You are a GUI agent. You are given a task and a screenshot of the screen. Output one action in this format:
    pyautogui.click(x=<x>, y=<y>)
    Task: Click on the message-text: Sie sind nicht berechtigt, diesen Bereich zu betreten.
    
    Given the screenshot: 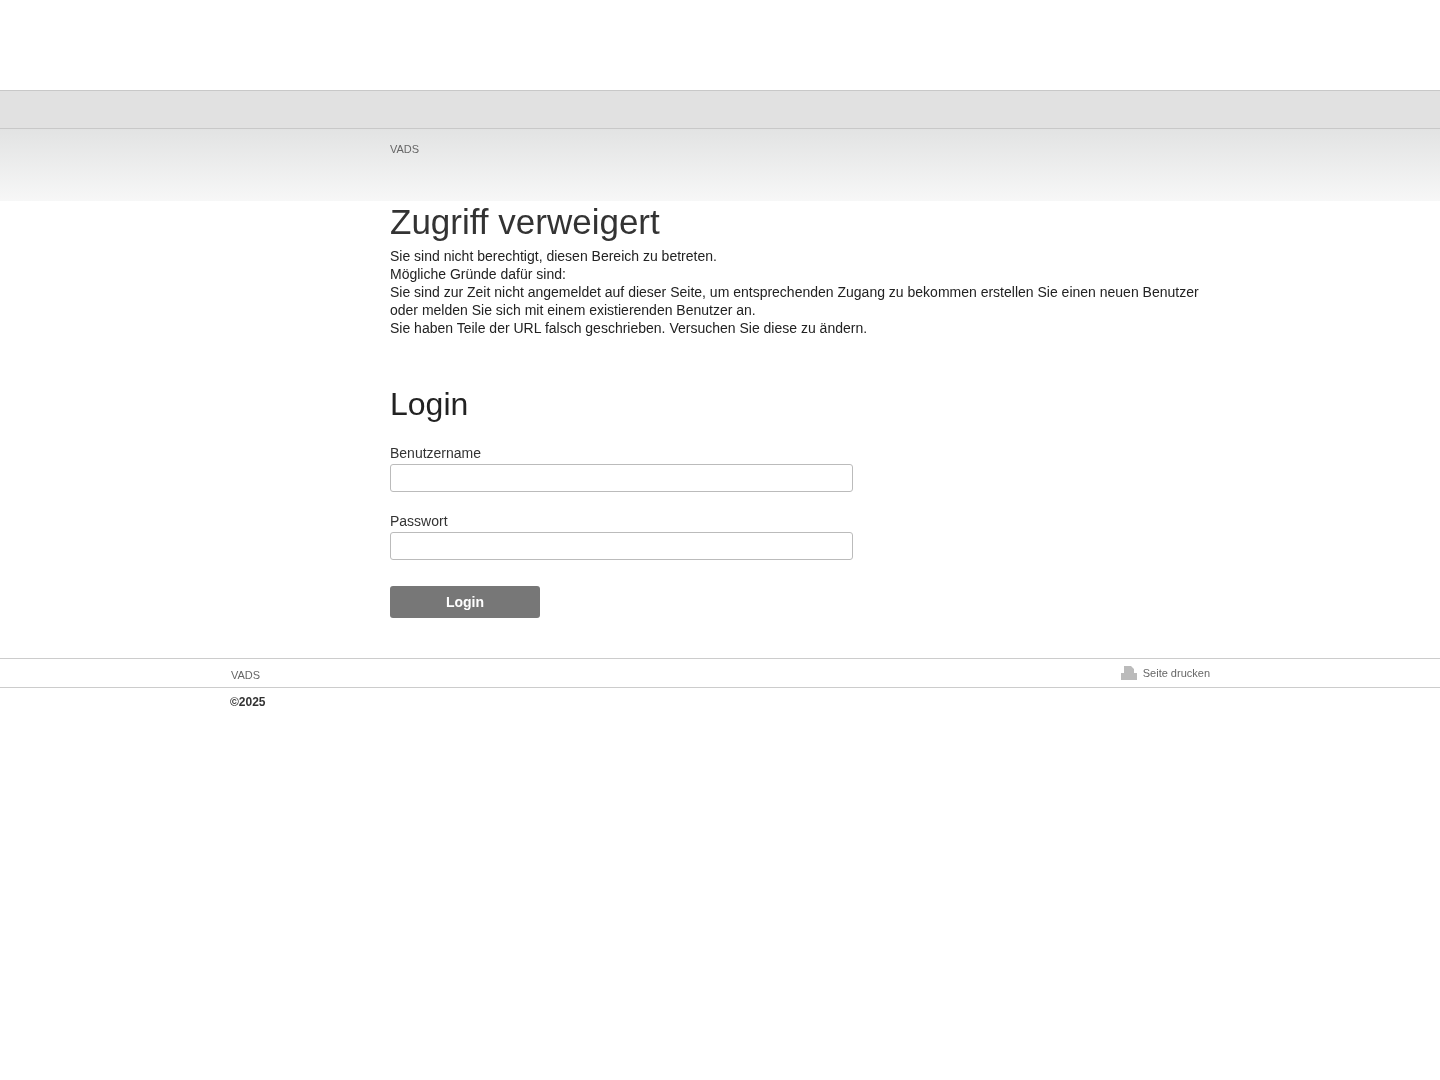 What is the action you would take?
    pyautogui.click(x=554, y=256)
    